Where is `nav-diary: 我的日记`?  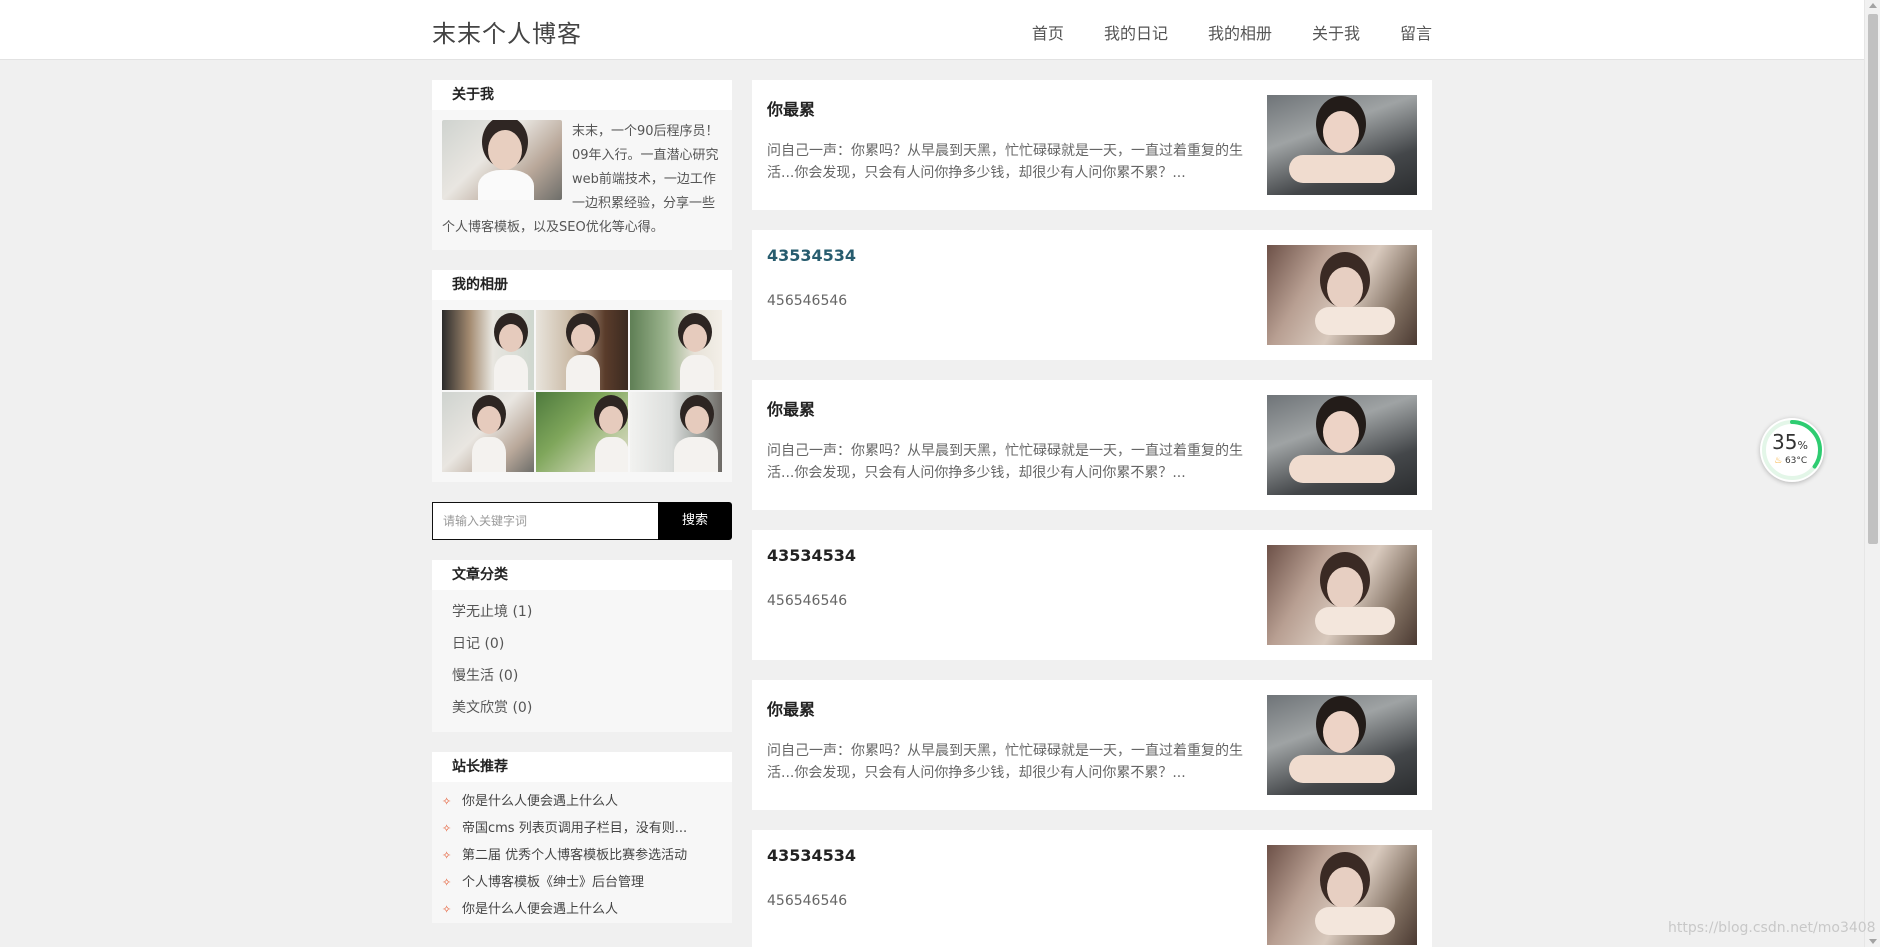 nav-diary: 我的日记 is located at coordinates (1136, 32).